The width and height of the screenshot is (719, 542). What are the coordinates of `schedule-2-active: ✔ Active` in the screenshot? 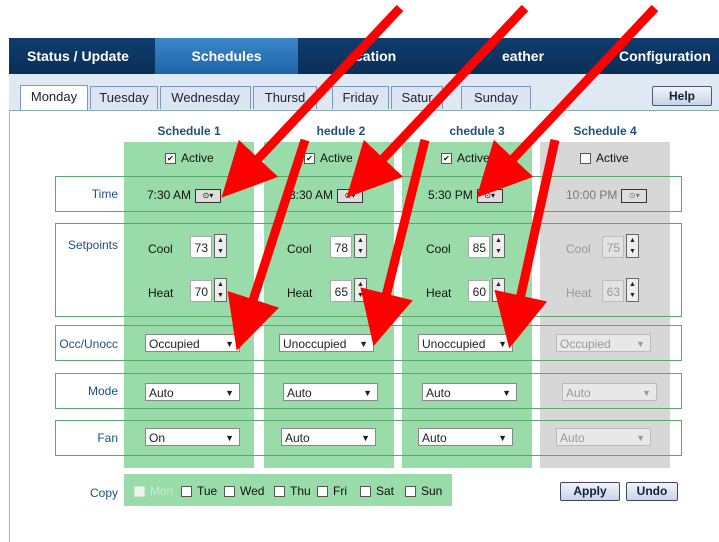 It's located at (328, 158).